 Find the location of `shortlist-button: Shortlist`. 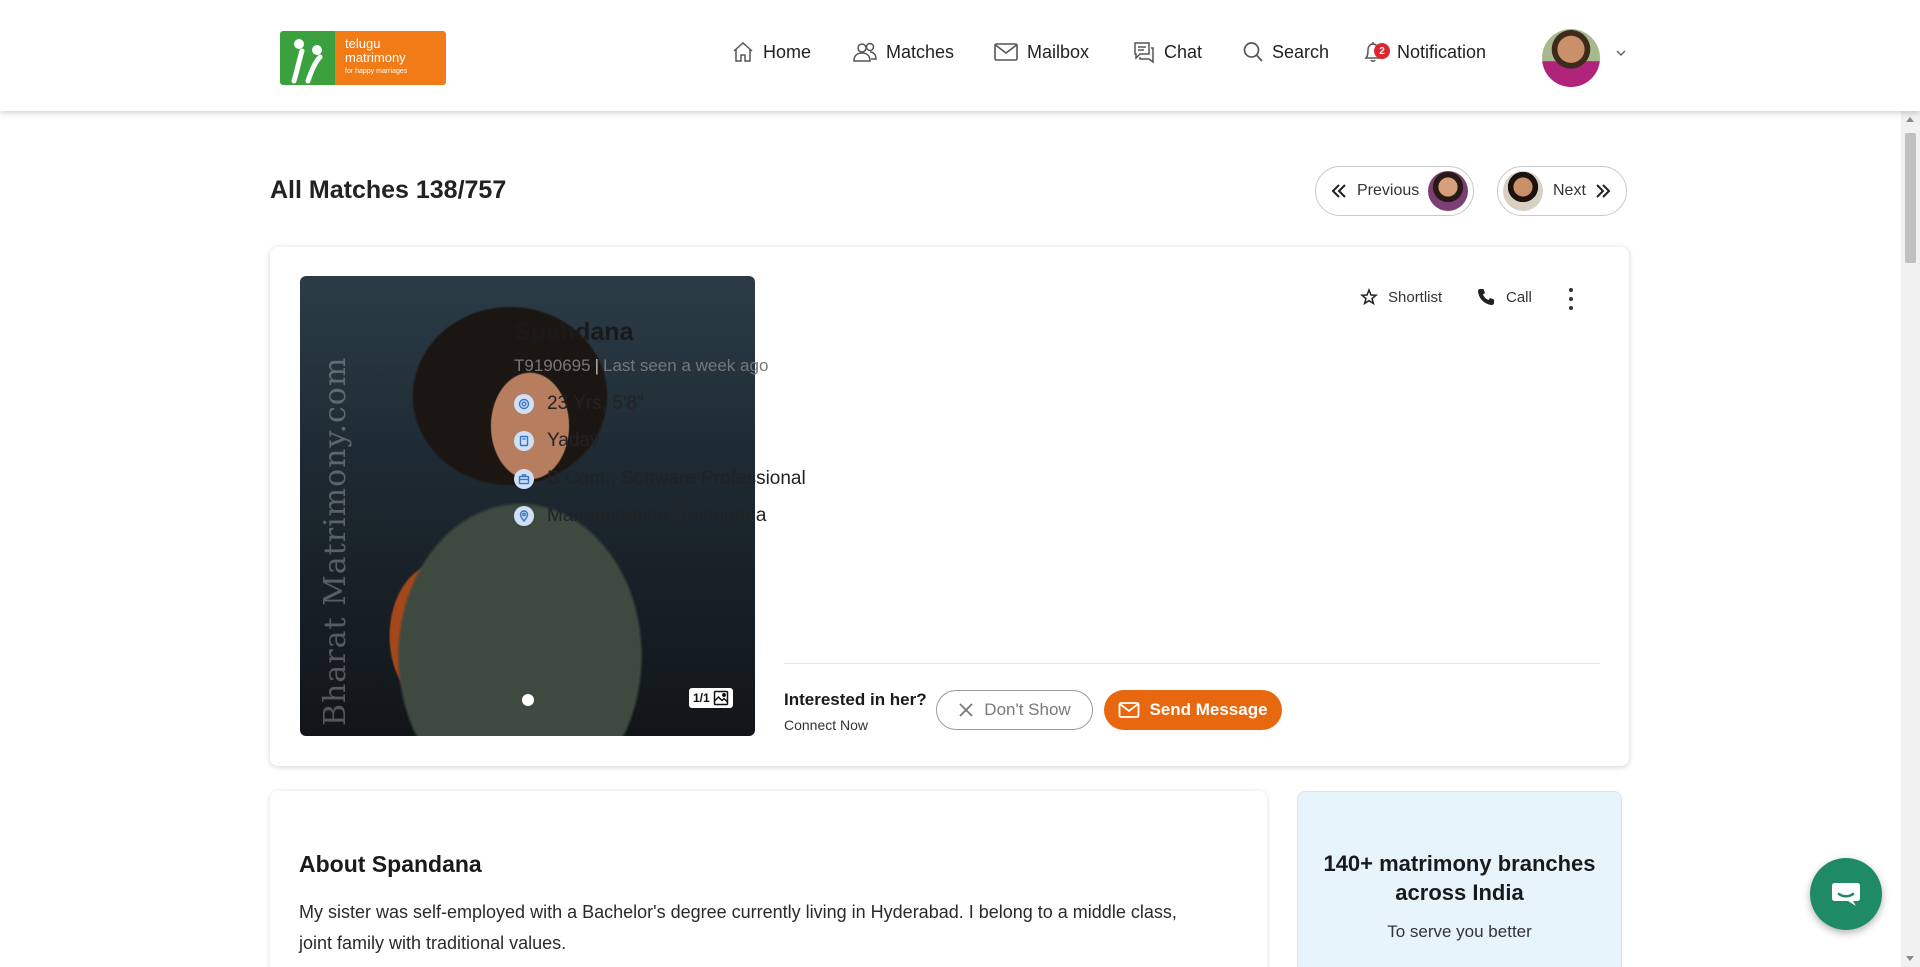

shortlist-button: Shortlist is located at coordinates (1401, 297).